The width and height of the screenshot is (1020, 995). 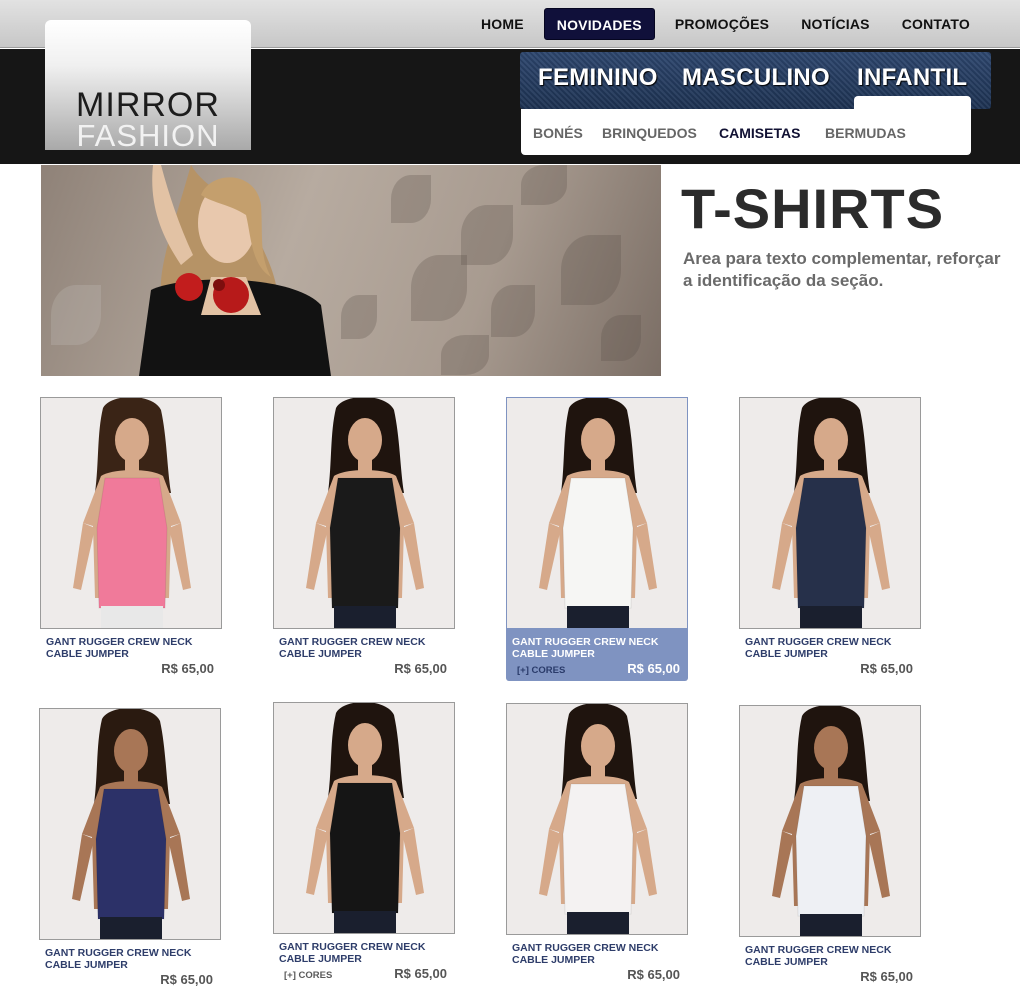 What do you see at coordinates (813, 208) in the screenshot?
I see `section-title: T-SHIRTS` at bounding box center [813, 208].